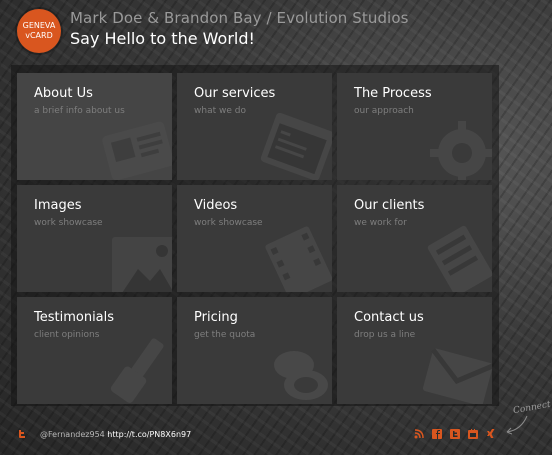 This screenshot has height=455, width=552. What do you see at coordinates (79, 111) in the screenshot?
I see `tile-subtitle: a brief info about us` at bounding box center [79, 111].